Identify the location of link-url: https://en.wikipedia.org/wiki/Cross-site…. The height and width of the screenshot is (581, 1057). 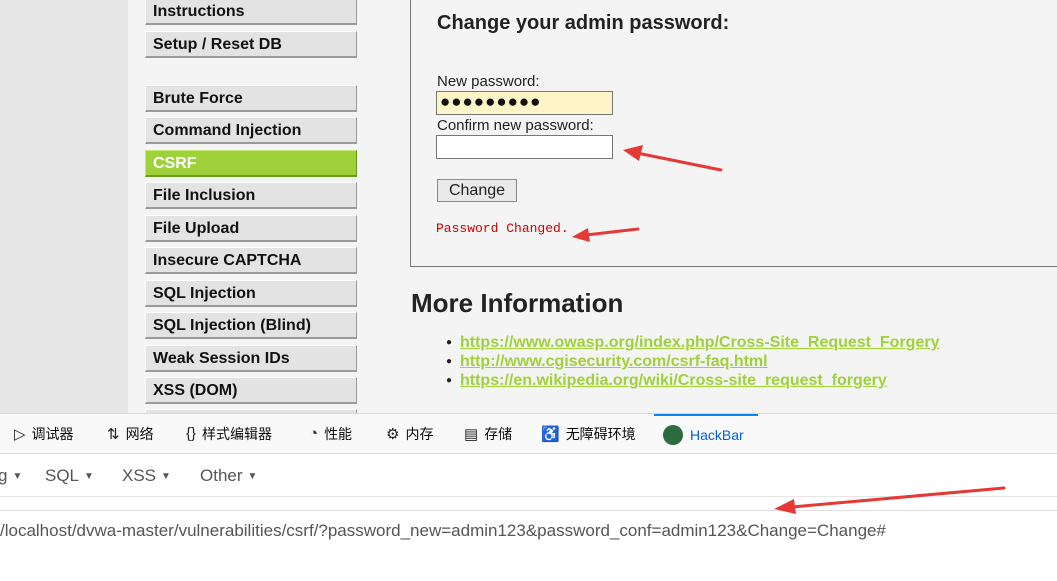
(673, 380).